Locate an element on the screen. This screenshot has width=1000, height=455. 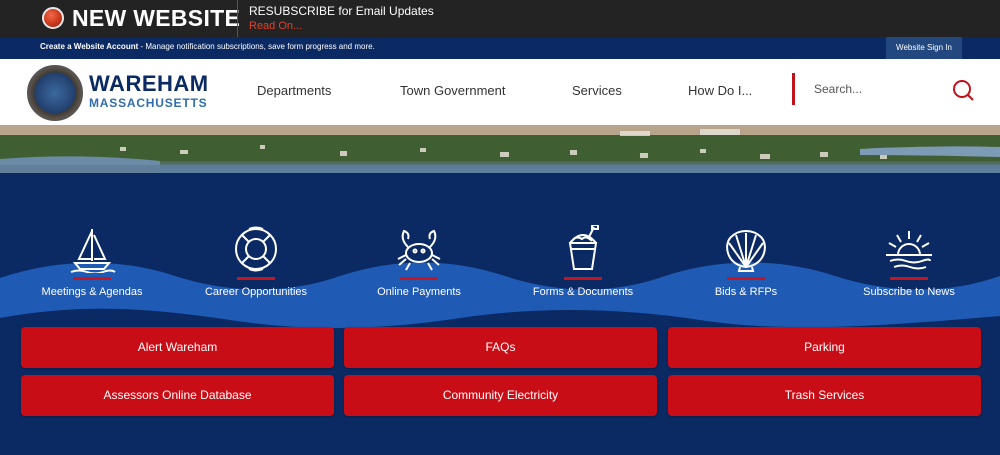
quick-link-forms: Forms & Documents is located at coordinates (583, 261).